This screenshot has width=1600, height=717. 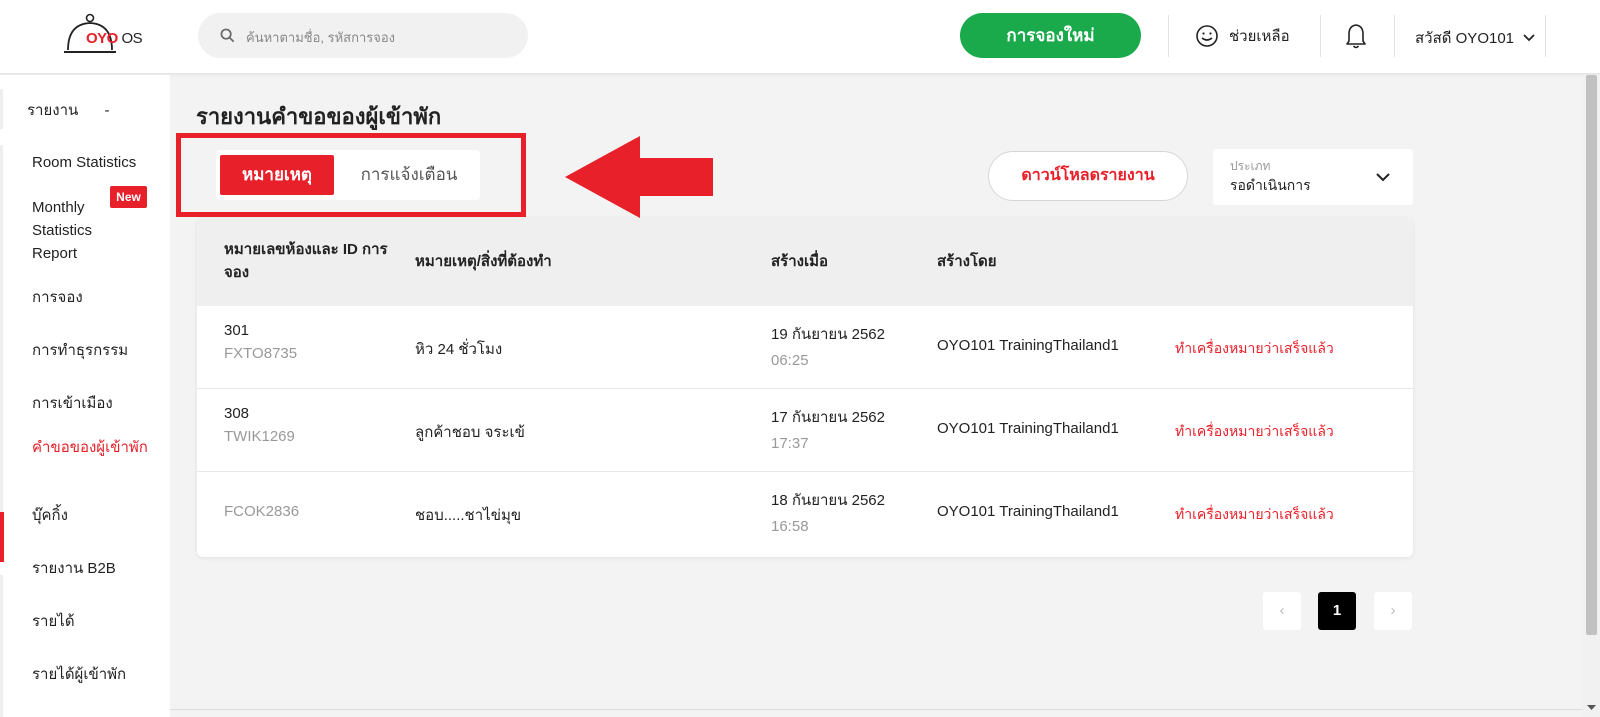 What do you see at coordinates (1, 646) in the screenshot?
I see `sidebar-rule` at bounding box center [1, 646].